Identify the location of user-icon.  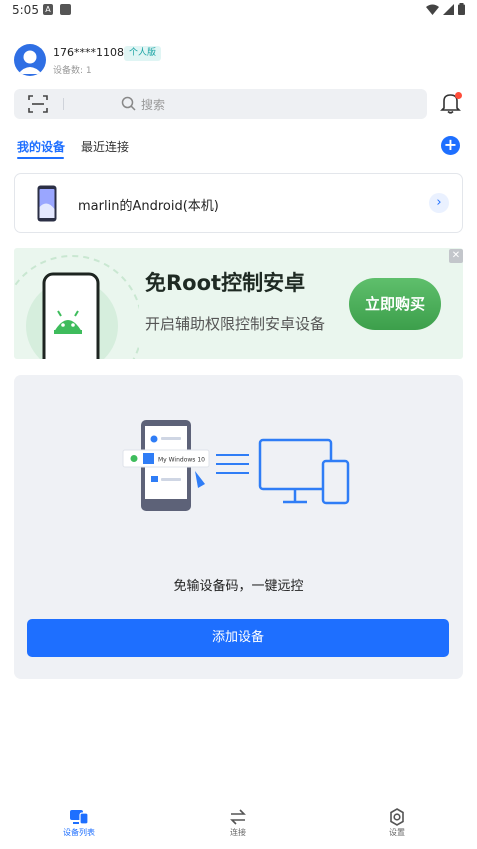
(30, 62).